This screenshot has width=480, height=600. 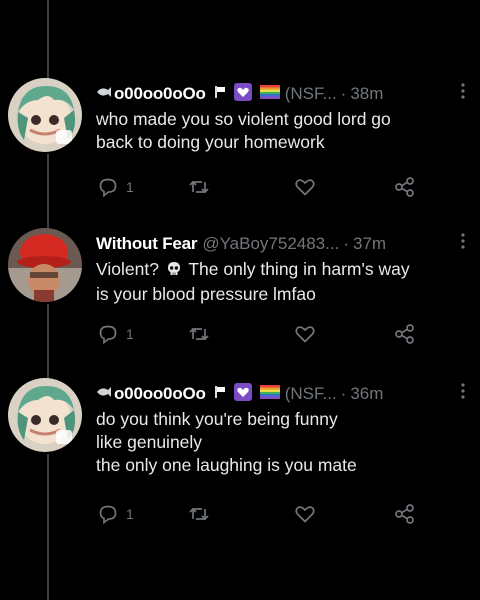 I want to click on display-name: Without Fear, so click(x=147, y=244).